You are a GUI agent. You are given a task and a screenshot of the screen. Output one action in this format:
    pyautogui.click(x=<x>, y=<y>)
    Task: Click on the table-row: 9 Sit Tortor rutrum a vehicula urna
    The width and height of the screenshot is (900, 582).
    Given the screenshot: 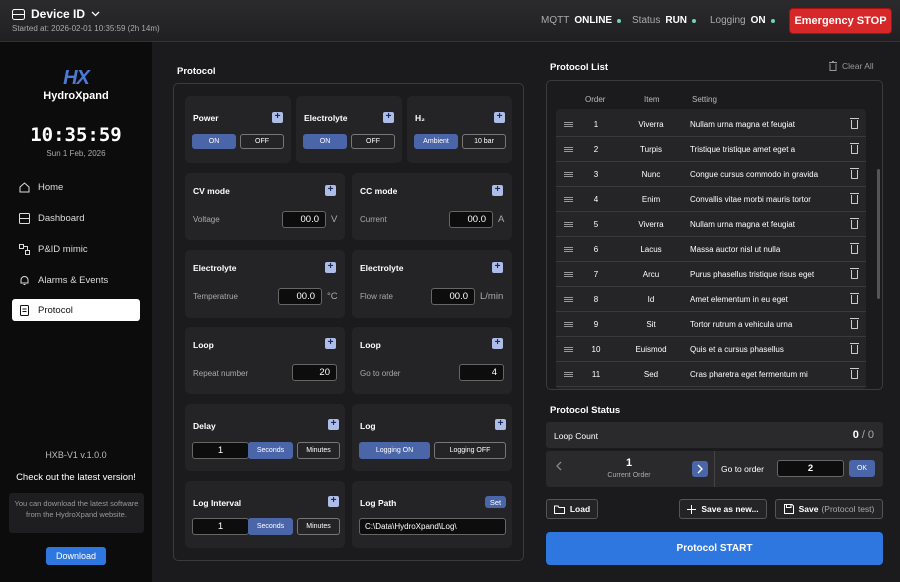 What is the action you would take?
    pyautogui.click(x=711, y=324)
    